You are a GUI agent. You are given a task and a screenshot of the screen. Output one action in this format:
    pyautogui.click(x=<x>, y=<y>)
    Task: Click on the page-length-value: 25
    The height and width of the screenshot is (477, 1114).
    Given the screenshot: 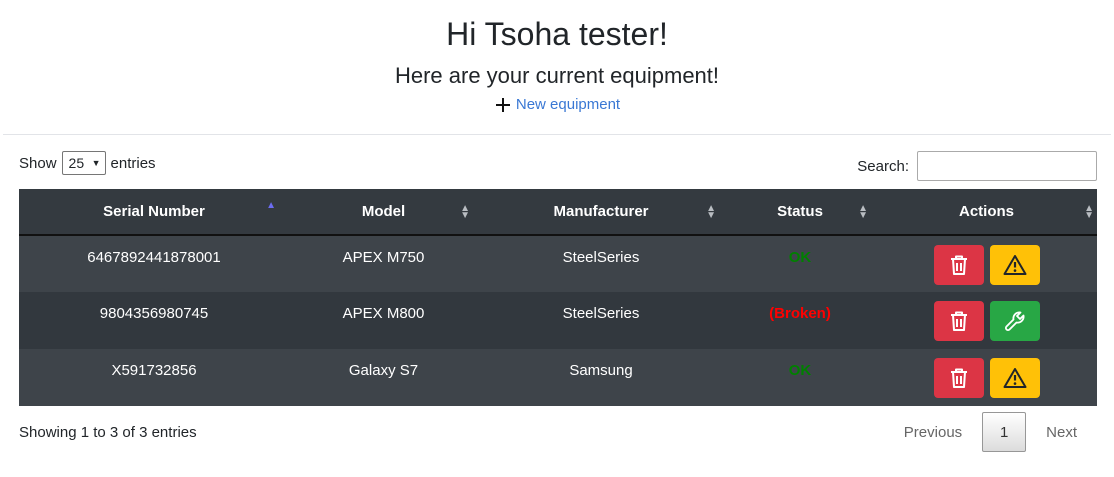 What is the action you would take?
    pyautogui.click(x=76, y=163)
    